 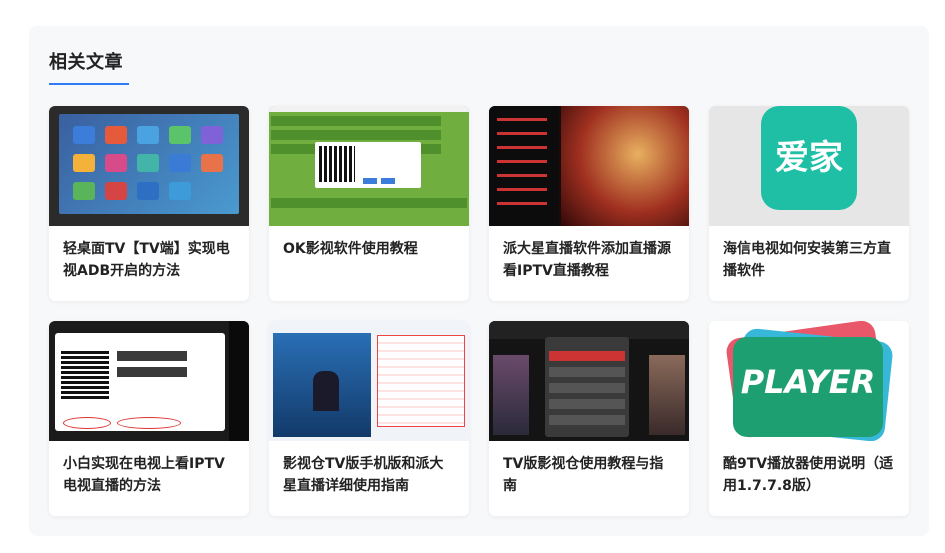 I want to click on article-card-4: 爱家 海信电视如何安装第三方直播软件, so click(x=809, y=203).